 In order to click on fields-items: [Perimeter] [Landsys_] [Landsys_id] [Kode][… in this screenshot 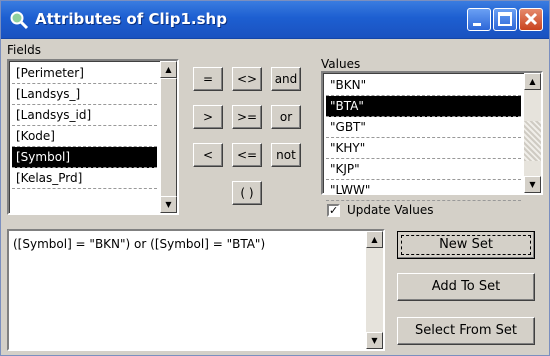, I will do `click(84, 126)`.